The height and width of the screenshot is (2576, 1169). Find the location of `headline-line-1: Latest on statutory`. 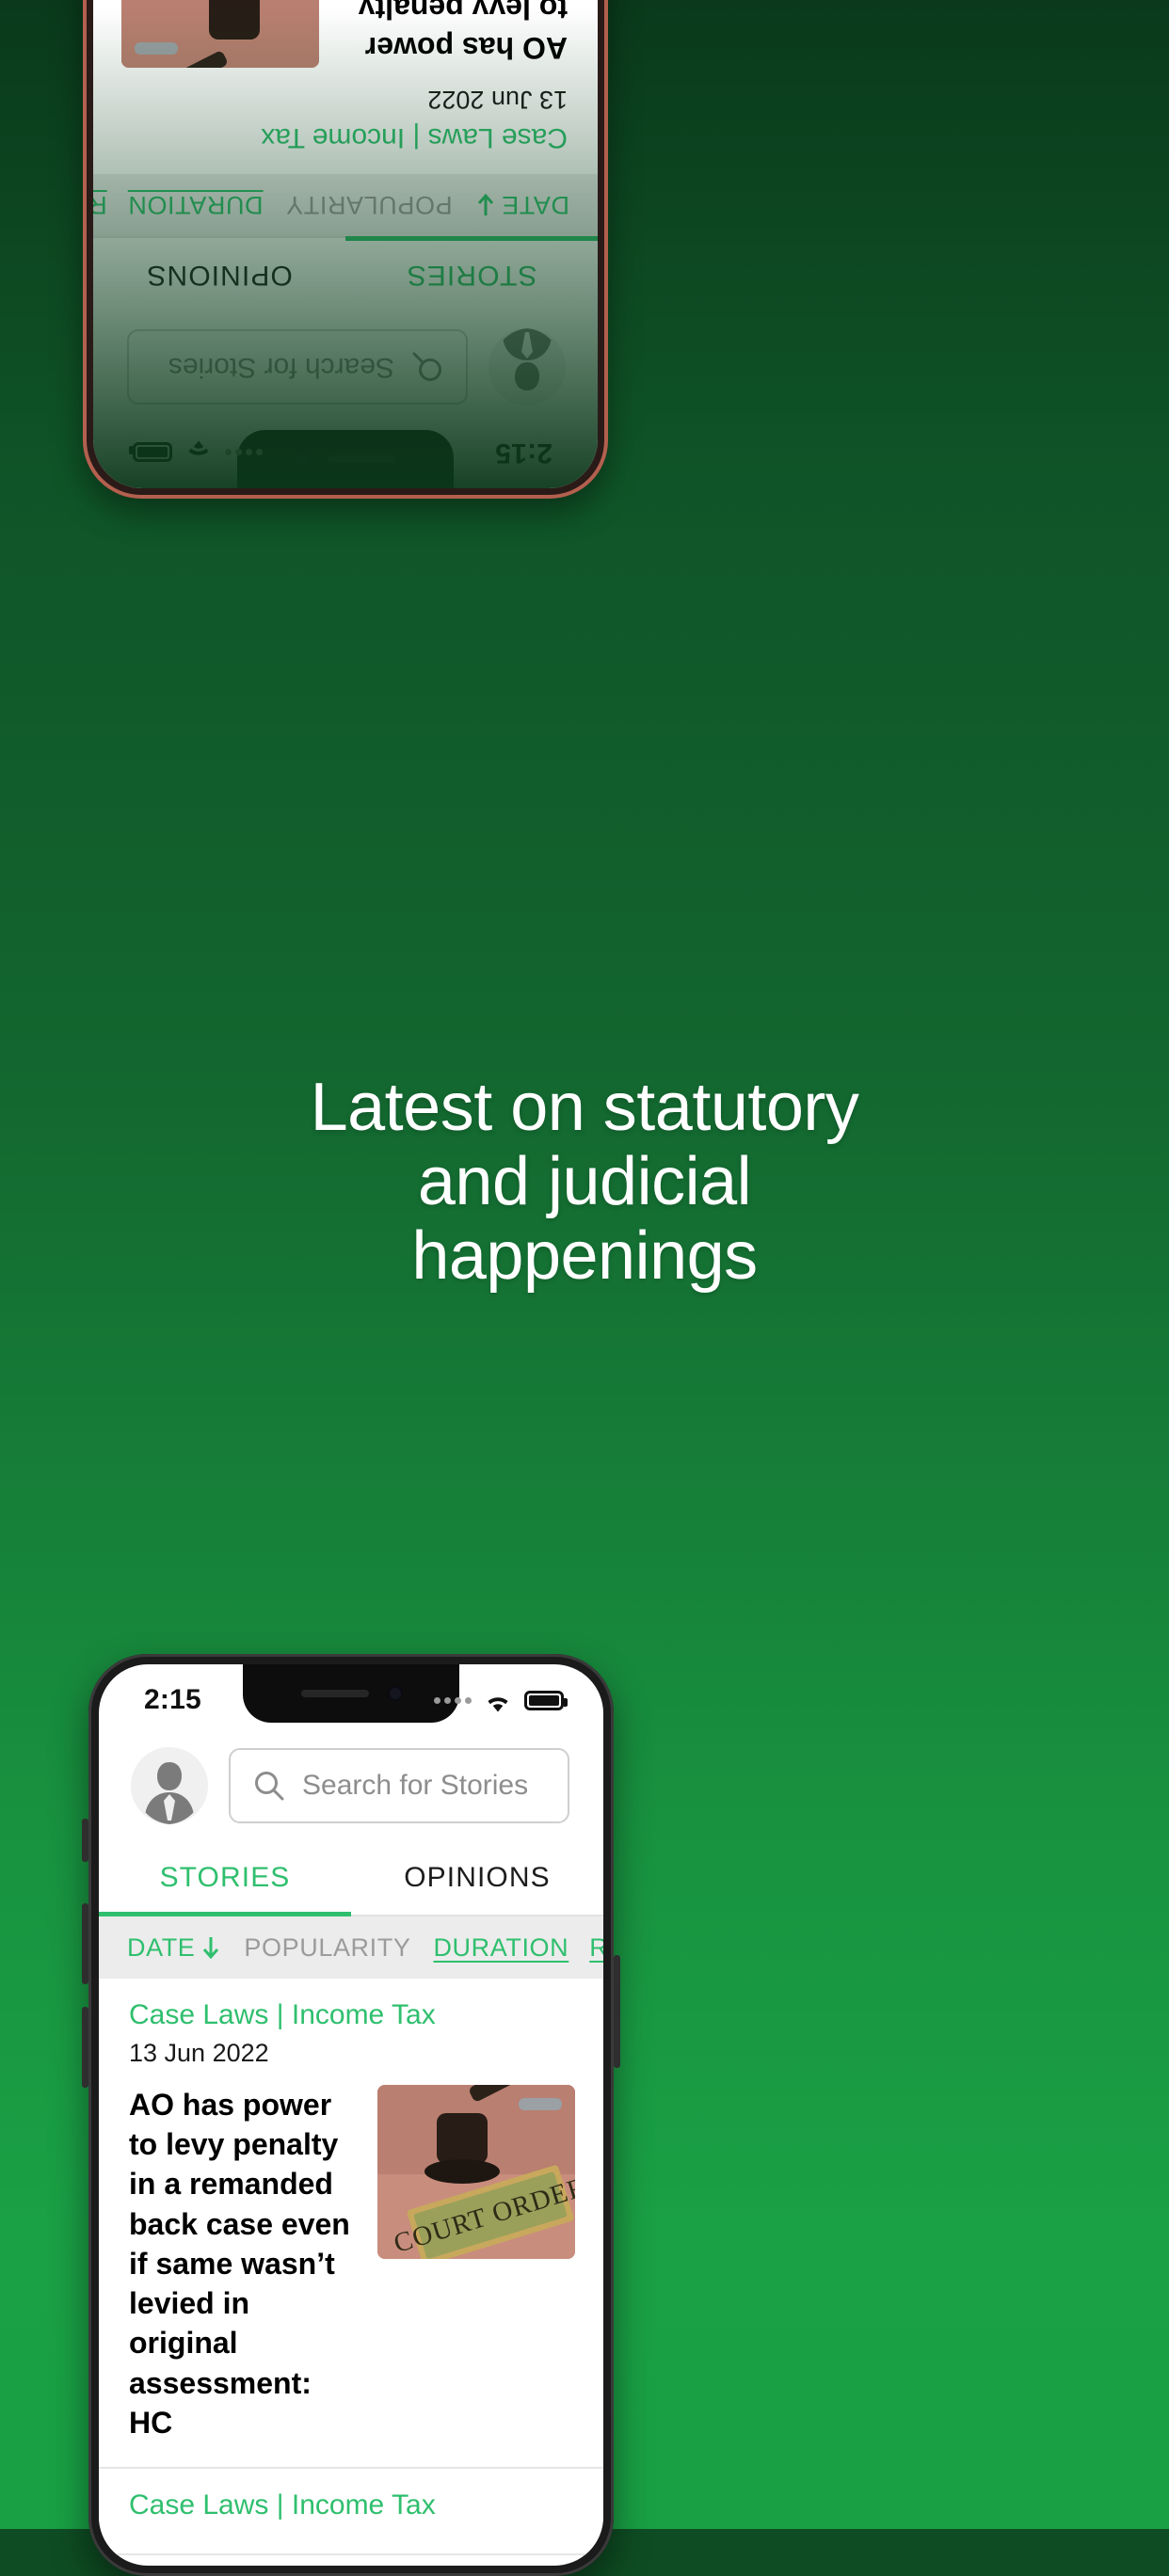

headline-line-1: Latest on statutory is located at coordinates (584, 1108).